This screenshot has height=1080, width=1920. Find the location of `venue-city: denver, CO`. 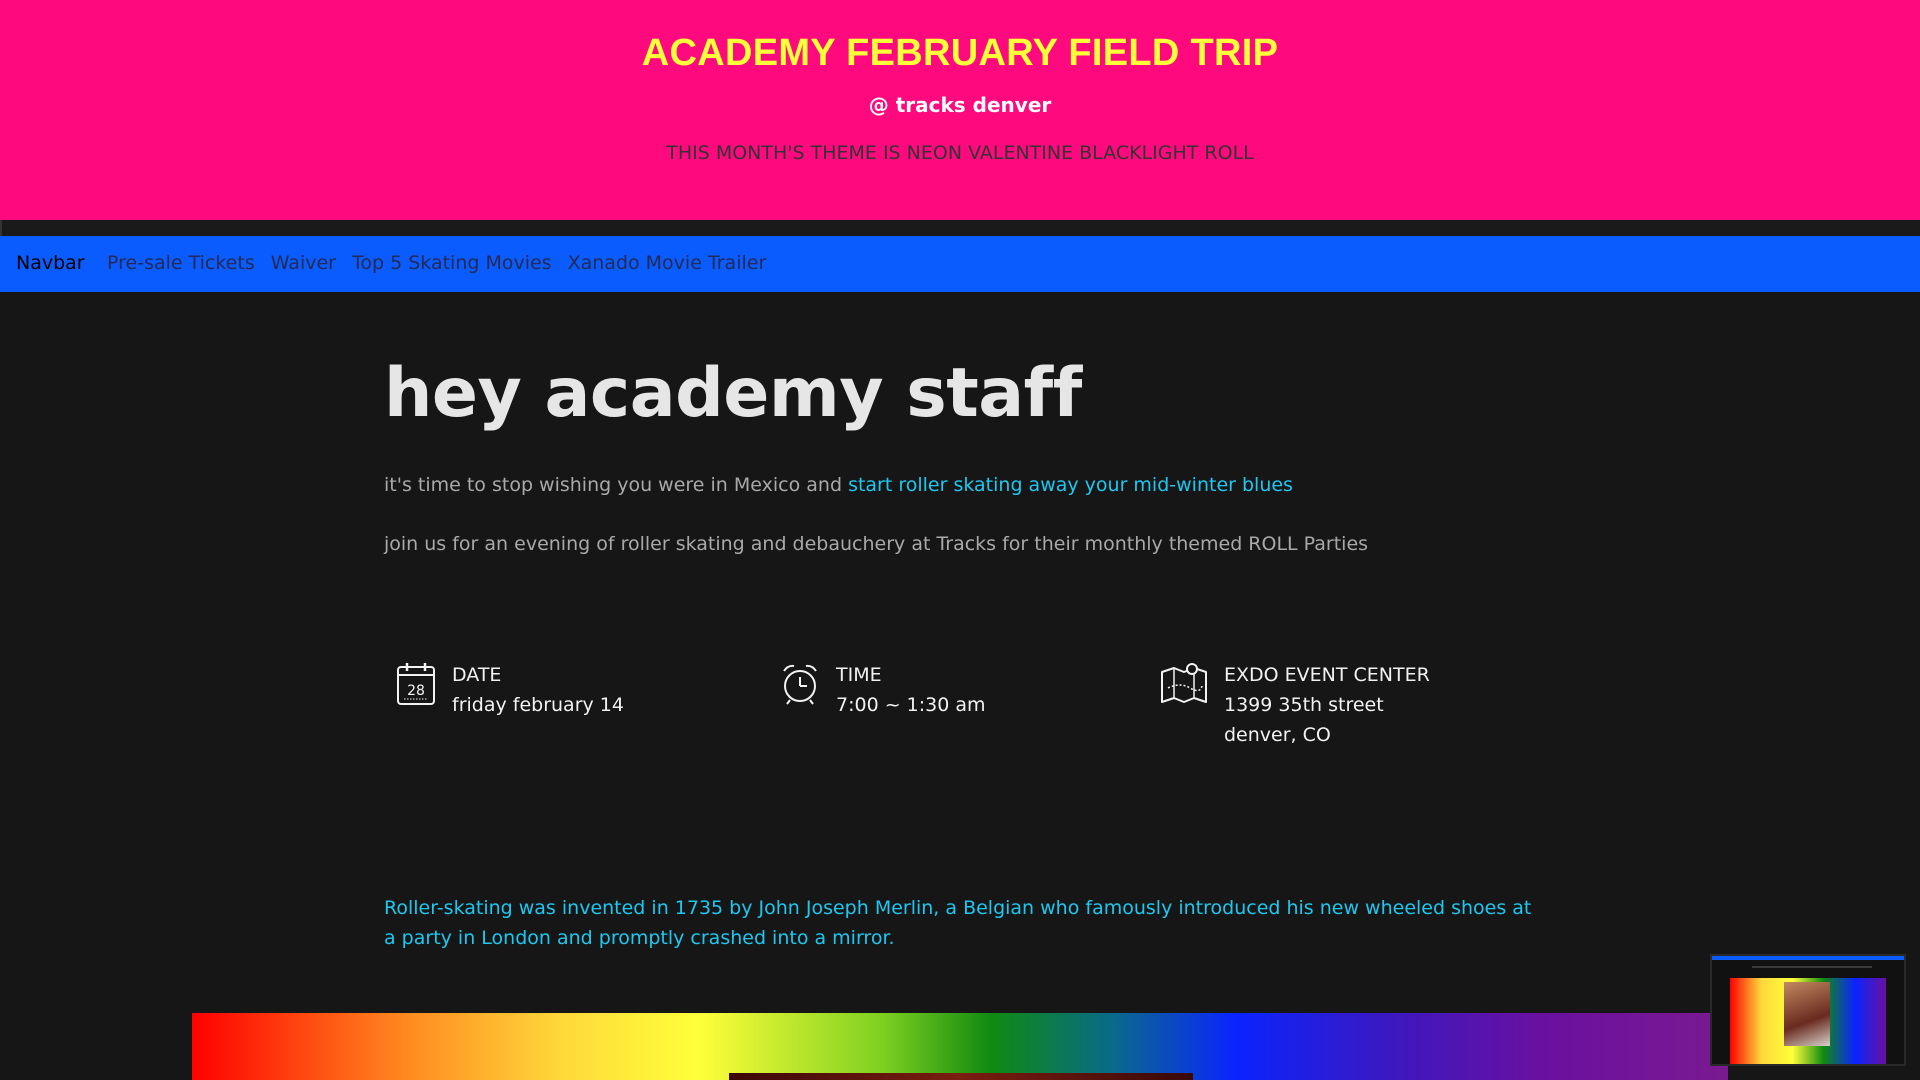

venue-city: denver, CO is located at coordinates (1277, 735).